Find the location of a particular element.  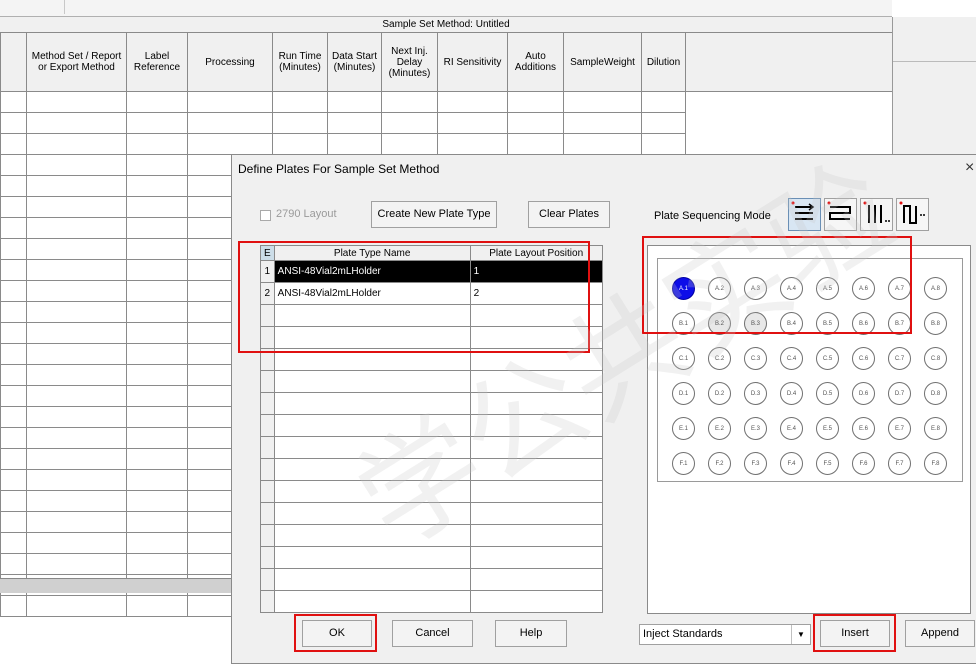

column-header: Label Reference is located at coordinates (157, 62).